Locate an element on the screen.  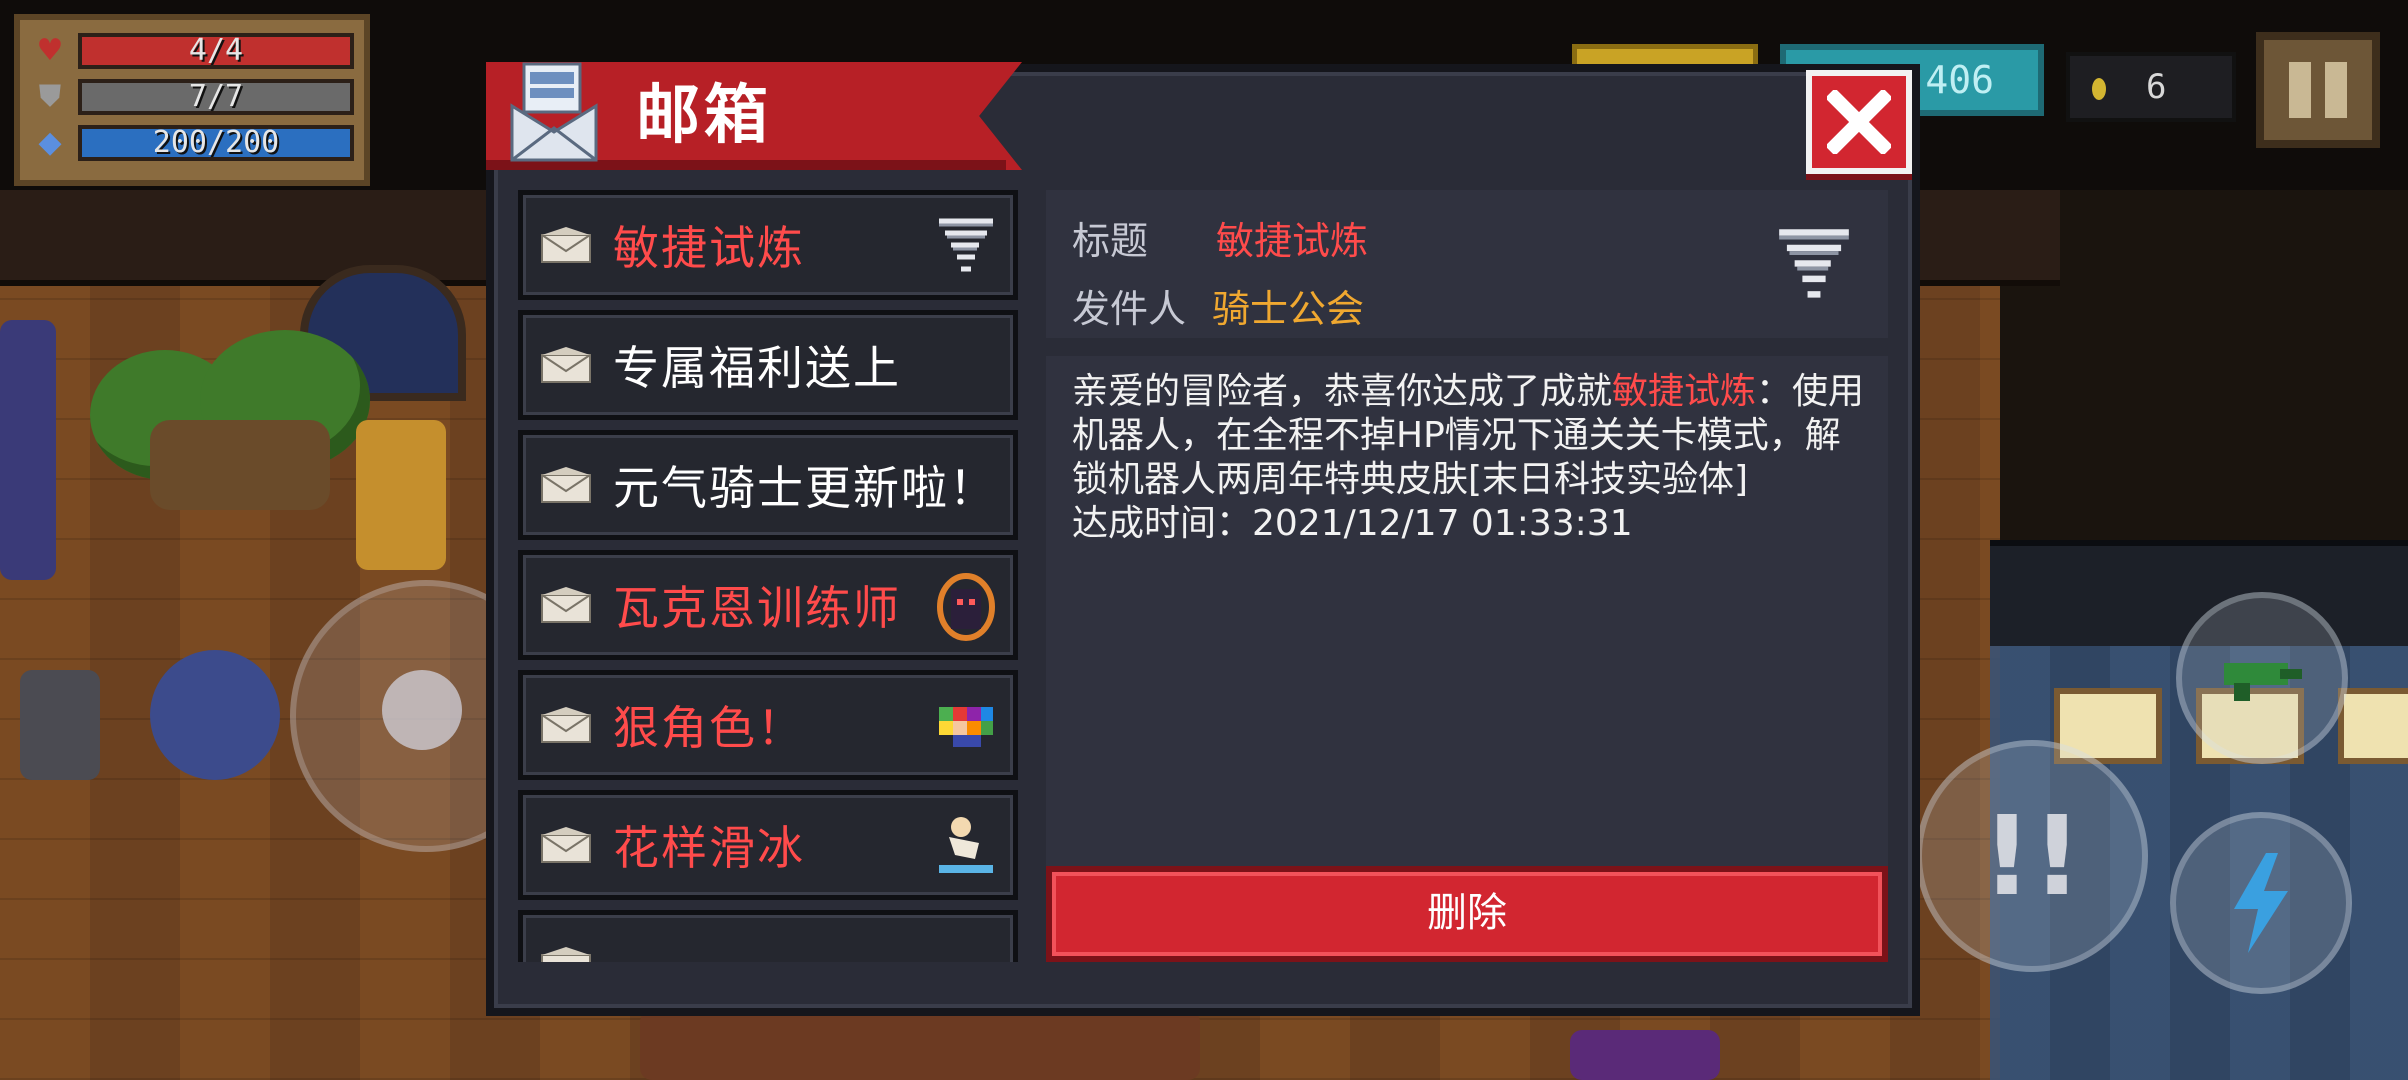
mail-label: 狠角色！ is located at coordinates (709, 728).